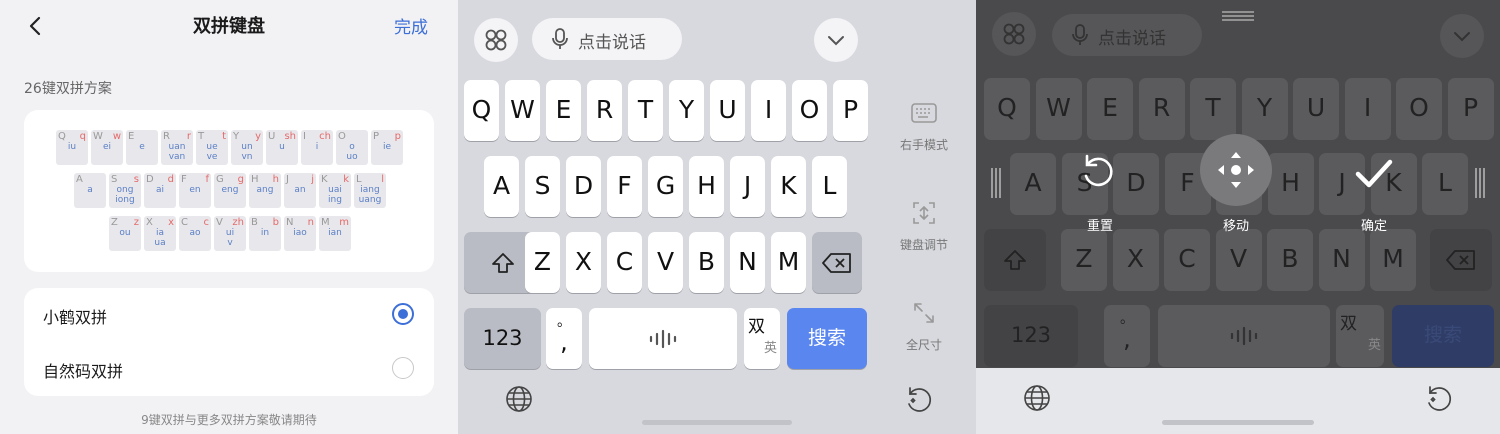 This screenshot has width=1500, height=434. Describe the element at coordinates (996, 185) in the screenshot. I see `resize-left-handle-icon` at that location.